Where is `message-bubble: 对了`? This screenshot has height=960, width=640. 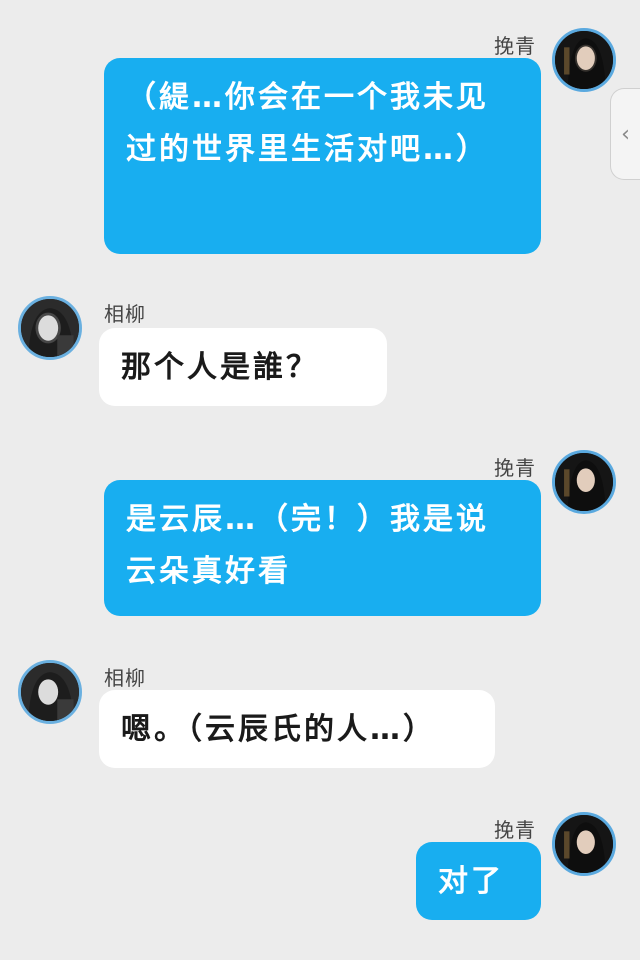
message-bubble: 对了 is located at coordinates (478, 881).